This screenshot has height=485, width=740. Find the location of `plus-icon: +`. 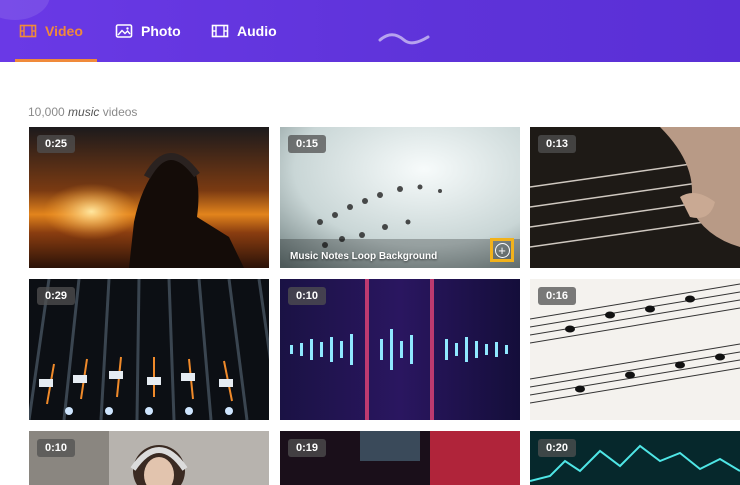

plus-icon: + is located at coordinates (502, 250).